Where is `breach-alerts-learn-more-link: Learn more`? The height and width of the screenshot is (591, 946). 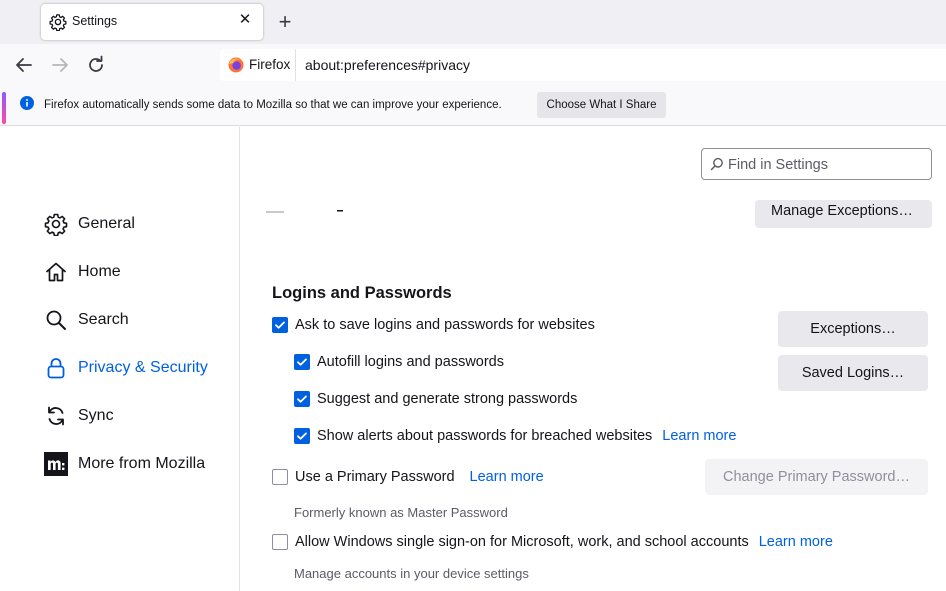
breach-alerts-learn-more-link: Learn more is located at coordinates (699, 436).